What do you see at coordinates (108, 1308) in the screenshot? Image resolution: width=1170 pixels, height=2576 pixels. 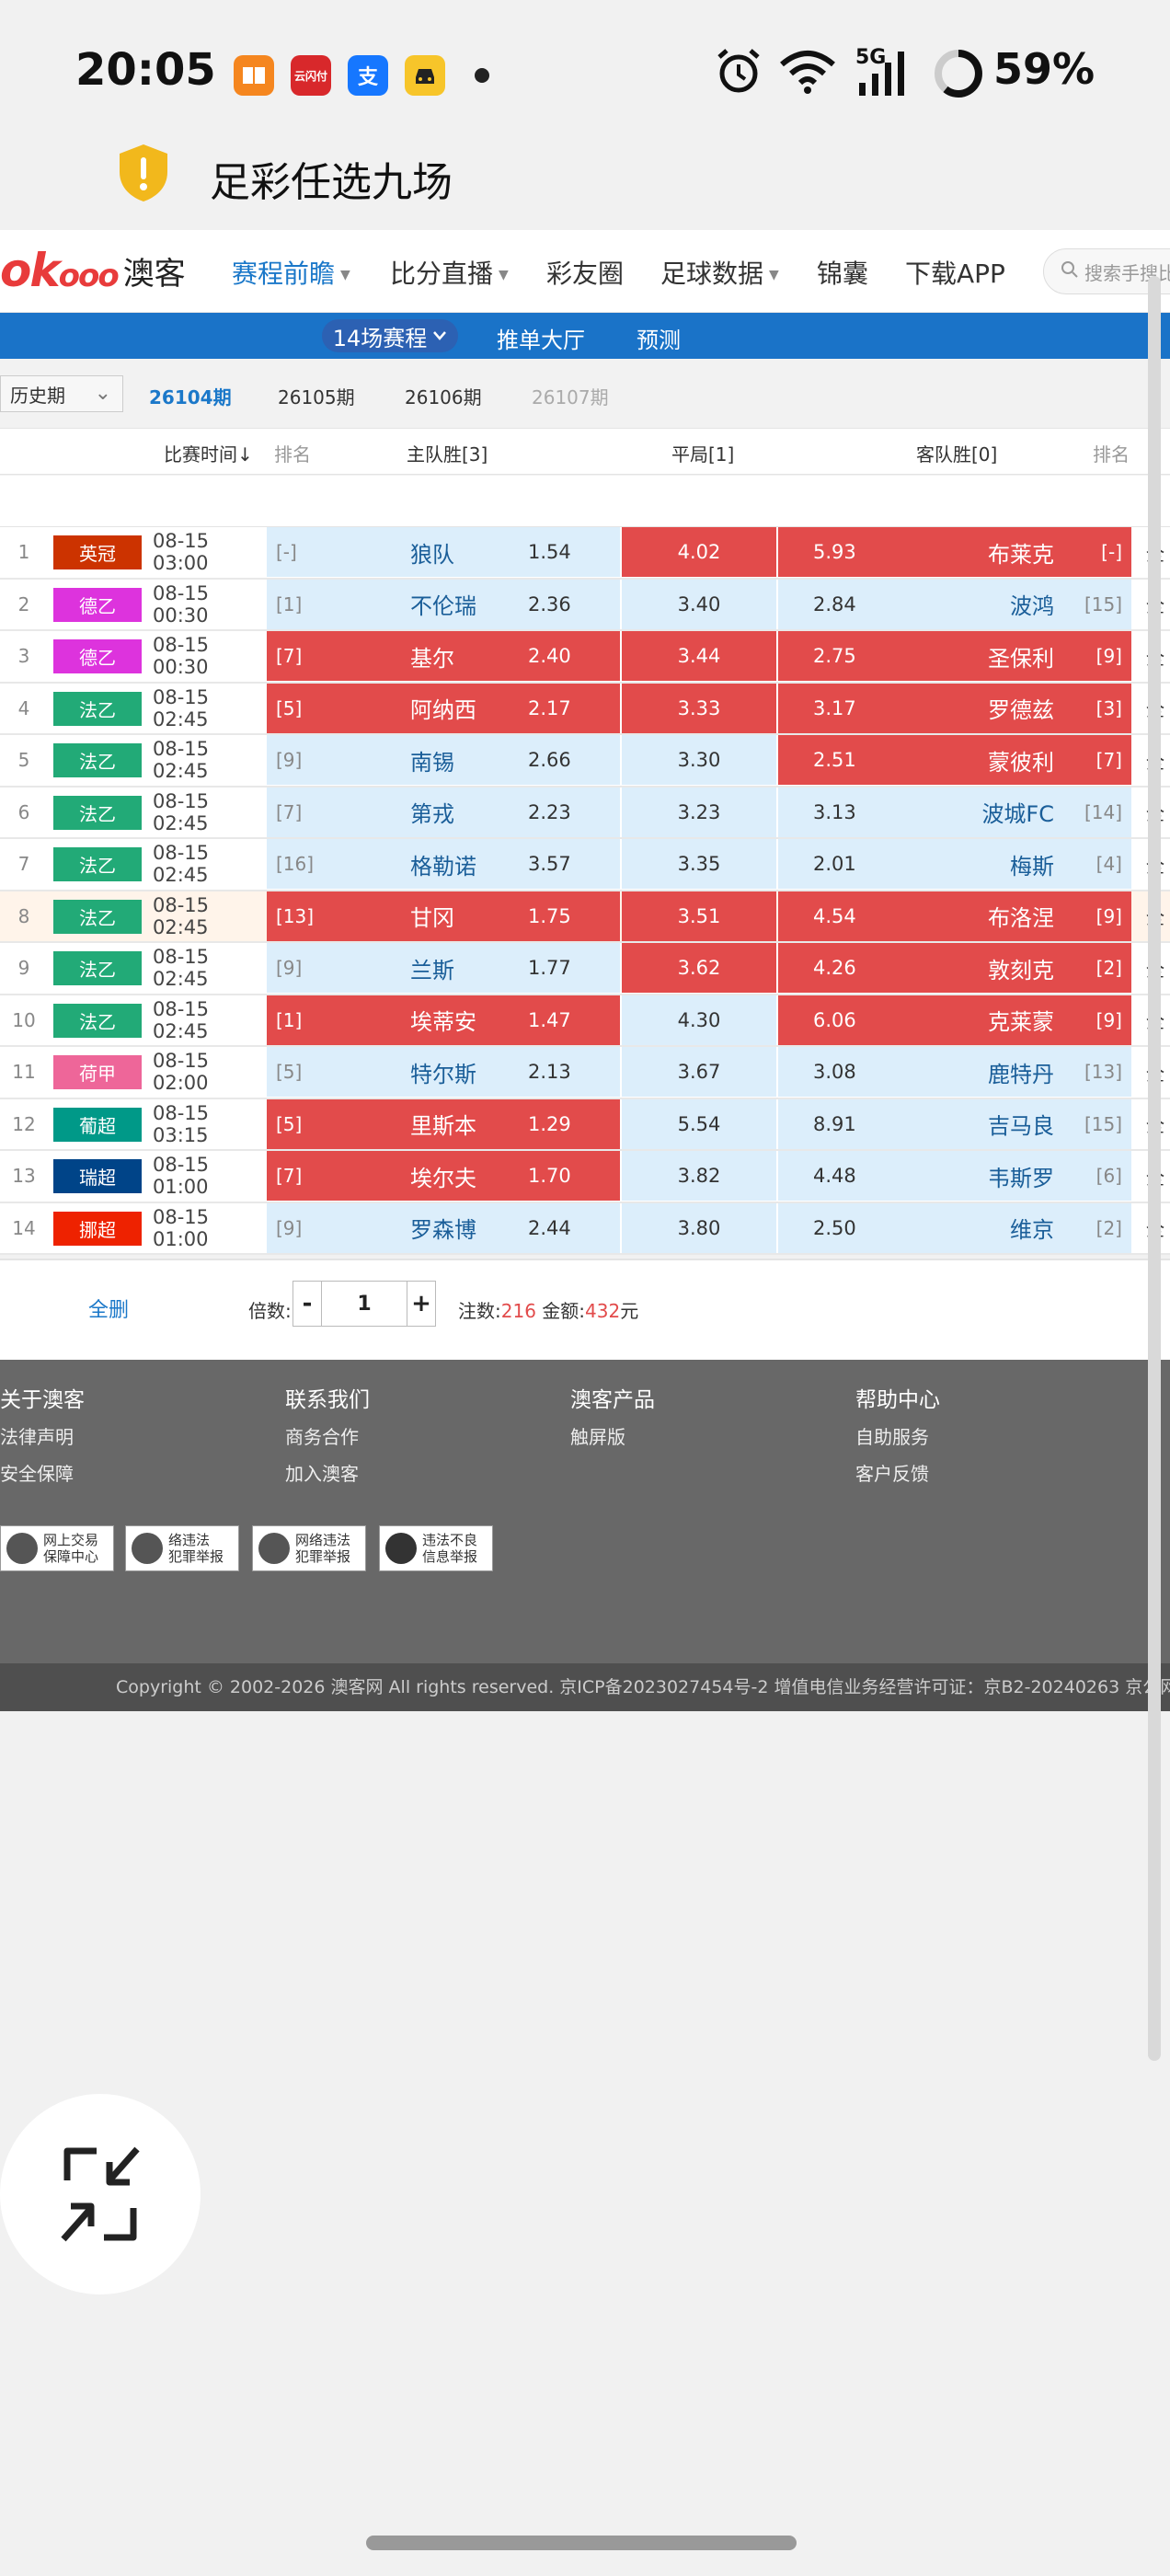 I see `clear-all-link: 全删` at bounding box center [108, 1308].